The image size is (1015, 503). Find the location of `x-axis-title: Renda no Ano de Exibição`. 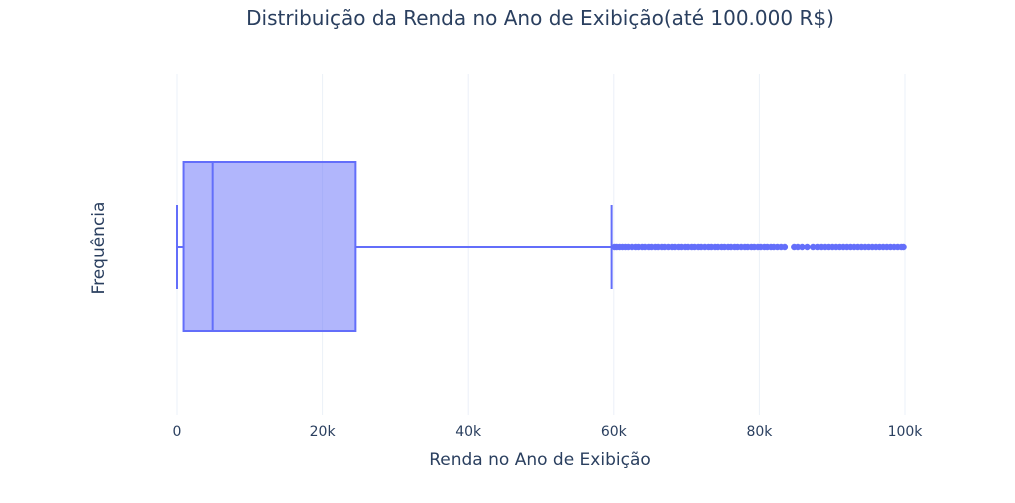

x-axis-title: Renda no Ano de Exibição is located at coordinates (540, 460).